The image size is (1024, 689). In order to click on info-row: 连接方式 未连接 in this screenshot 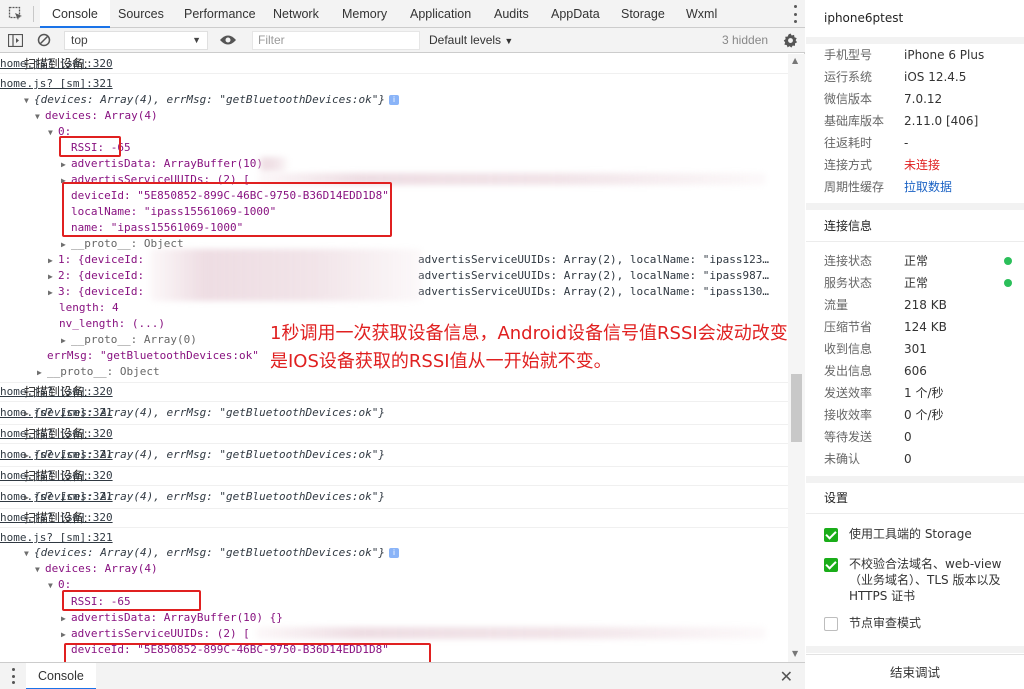, I will do `click(919, 165)`.